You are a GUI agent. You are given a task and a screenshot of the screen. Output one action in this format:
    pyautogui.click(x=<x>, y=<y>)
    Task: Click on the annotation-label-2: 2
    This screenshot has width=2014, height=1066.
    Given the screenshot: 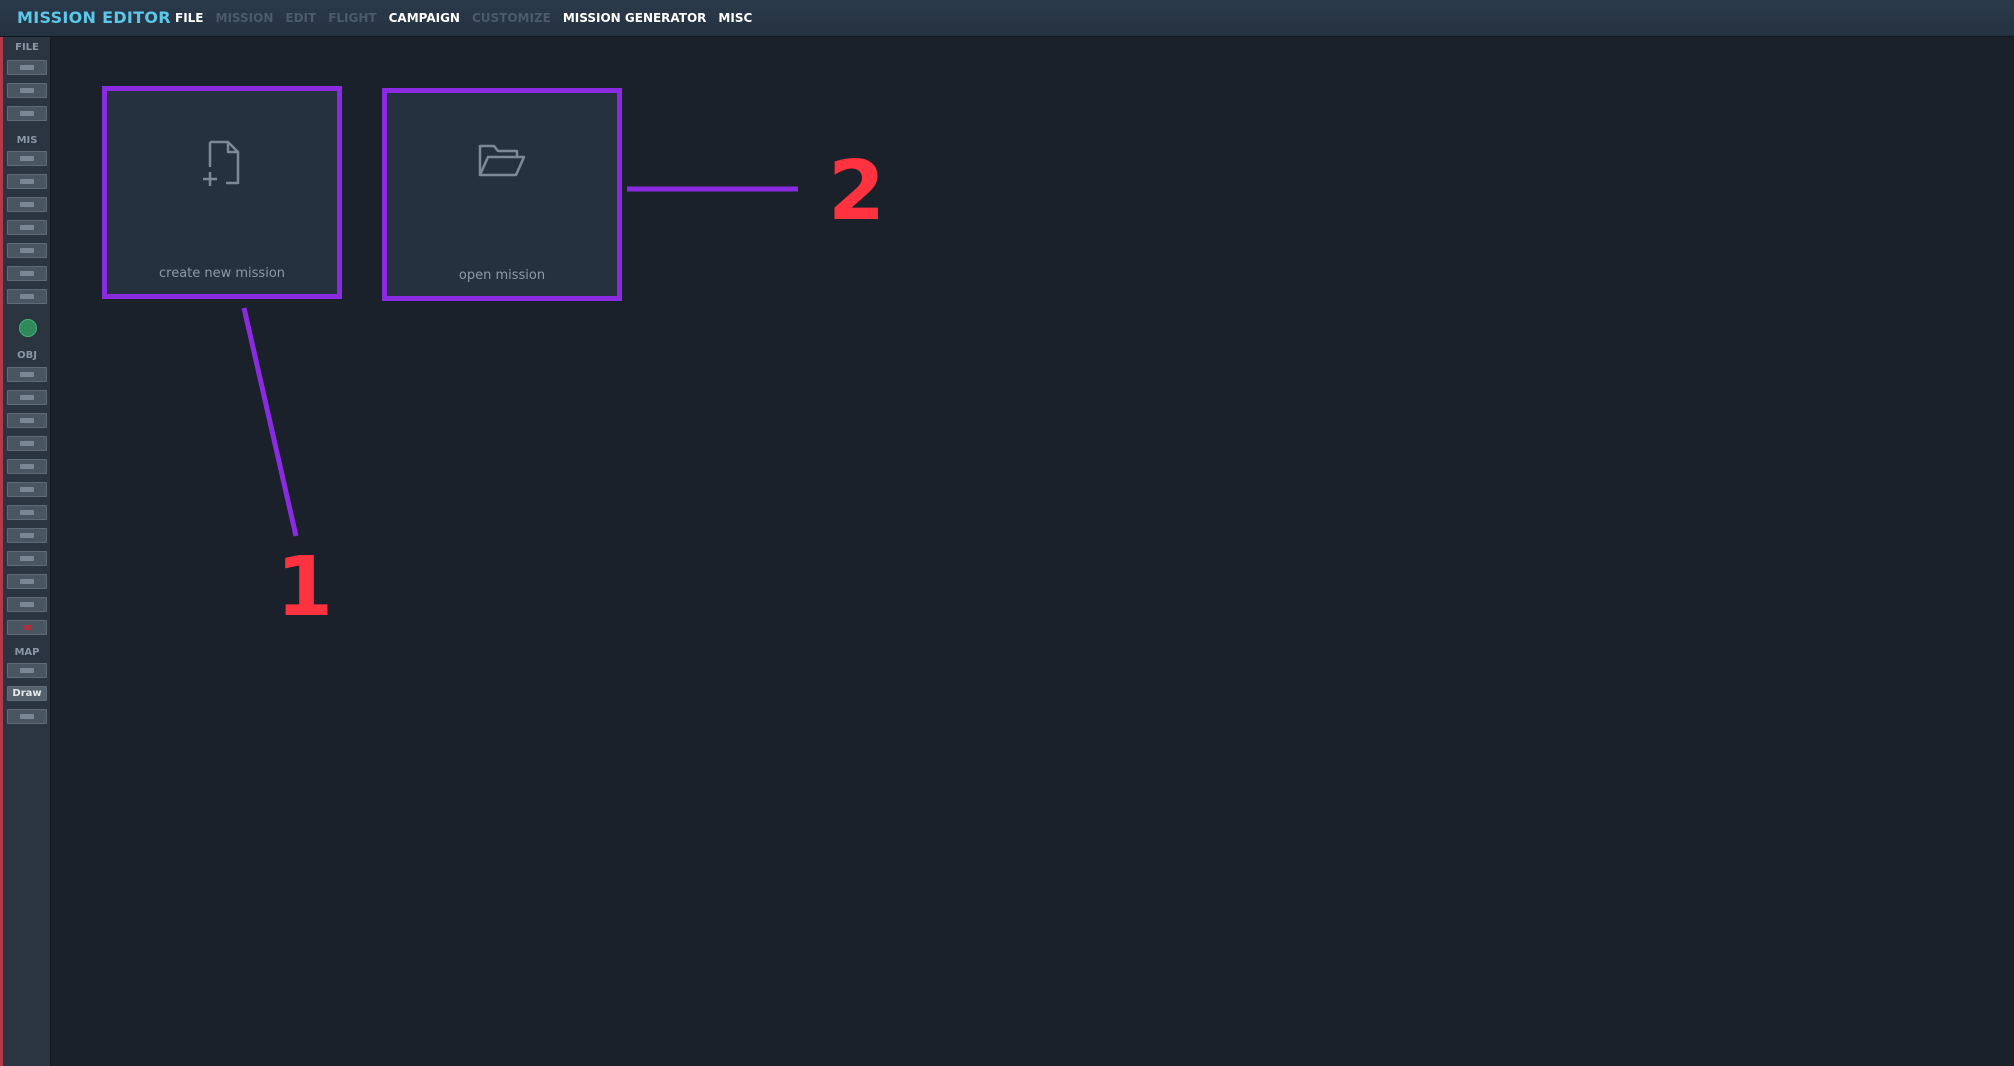 What is the action you would take?
    pyautogui.click(x=857, y=191)
    